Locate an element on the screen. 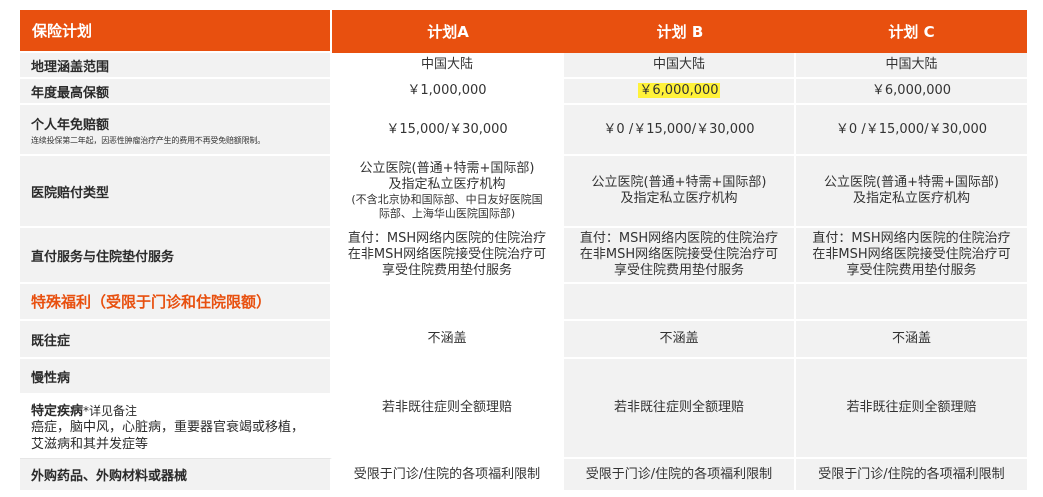 Image resolution: width=1043 pixels, height=497 pixels. direct-pay-a-line3: 享受住院费用垫付服务 is located at coordinates (446, 270).